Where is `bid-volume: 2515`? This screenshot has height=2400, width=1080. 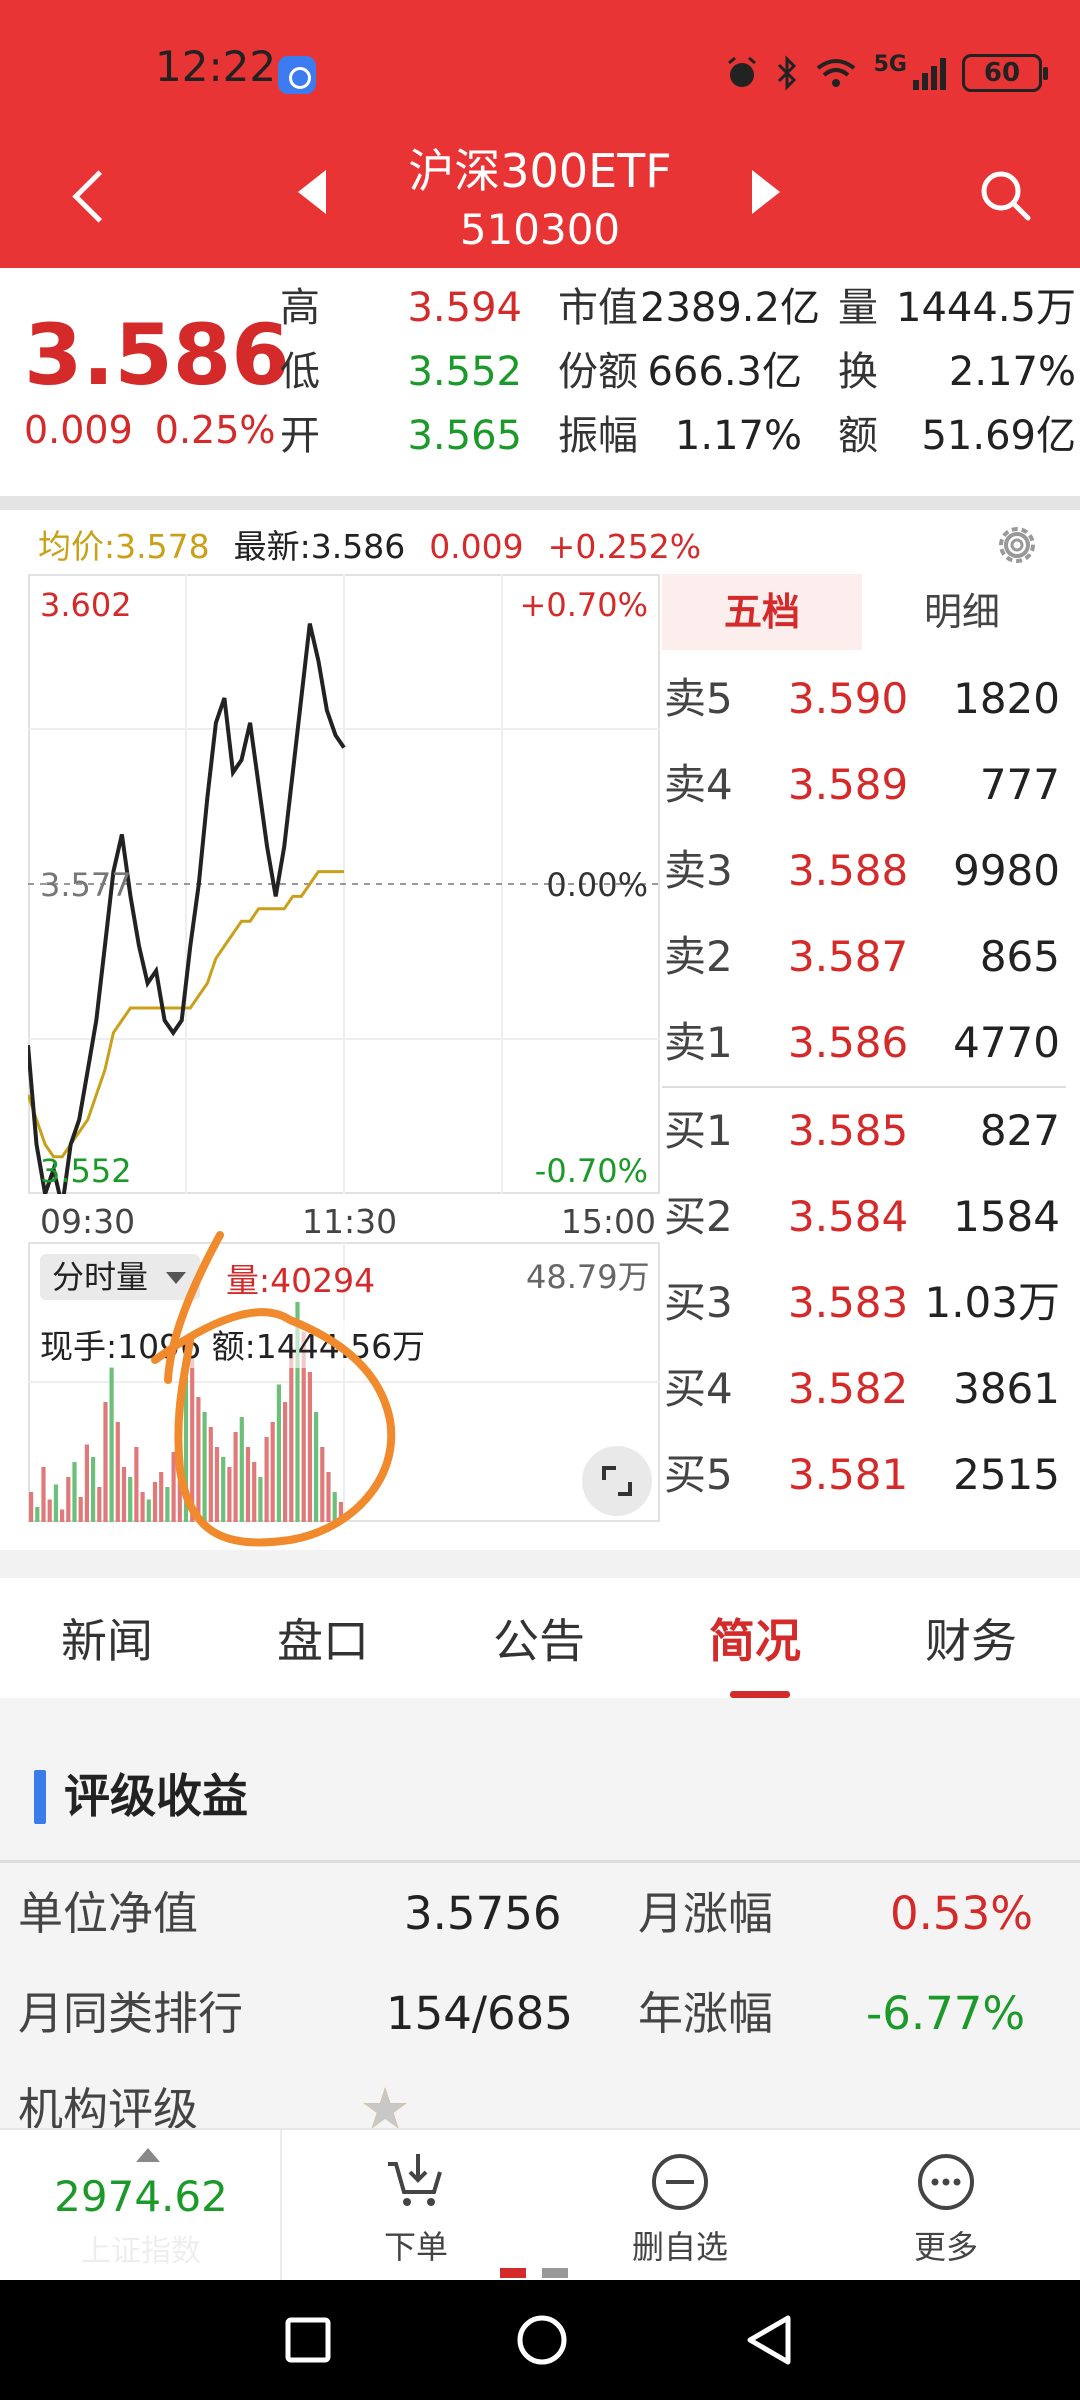
bid-volume: 2515 is located at coordinates (1006, 1474).